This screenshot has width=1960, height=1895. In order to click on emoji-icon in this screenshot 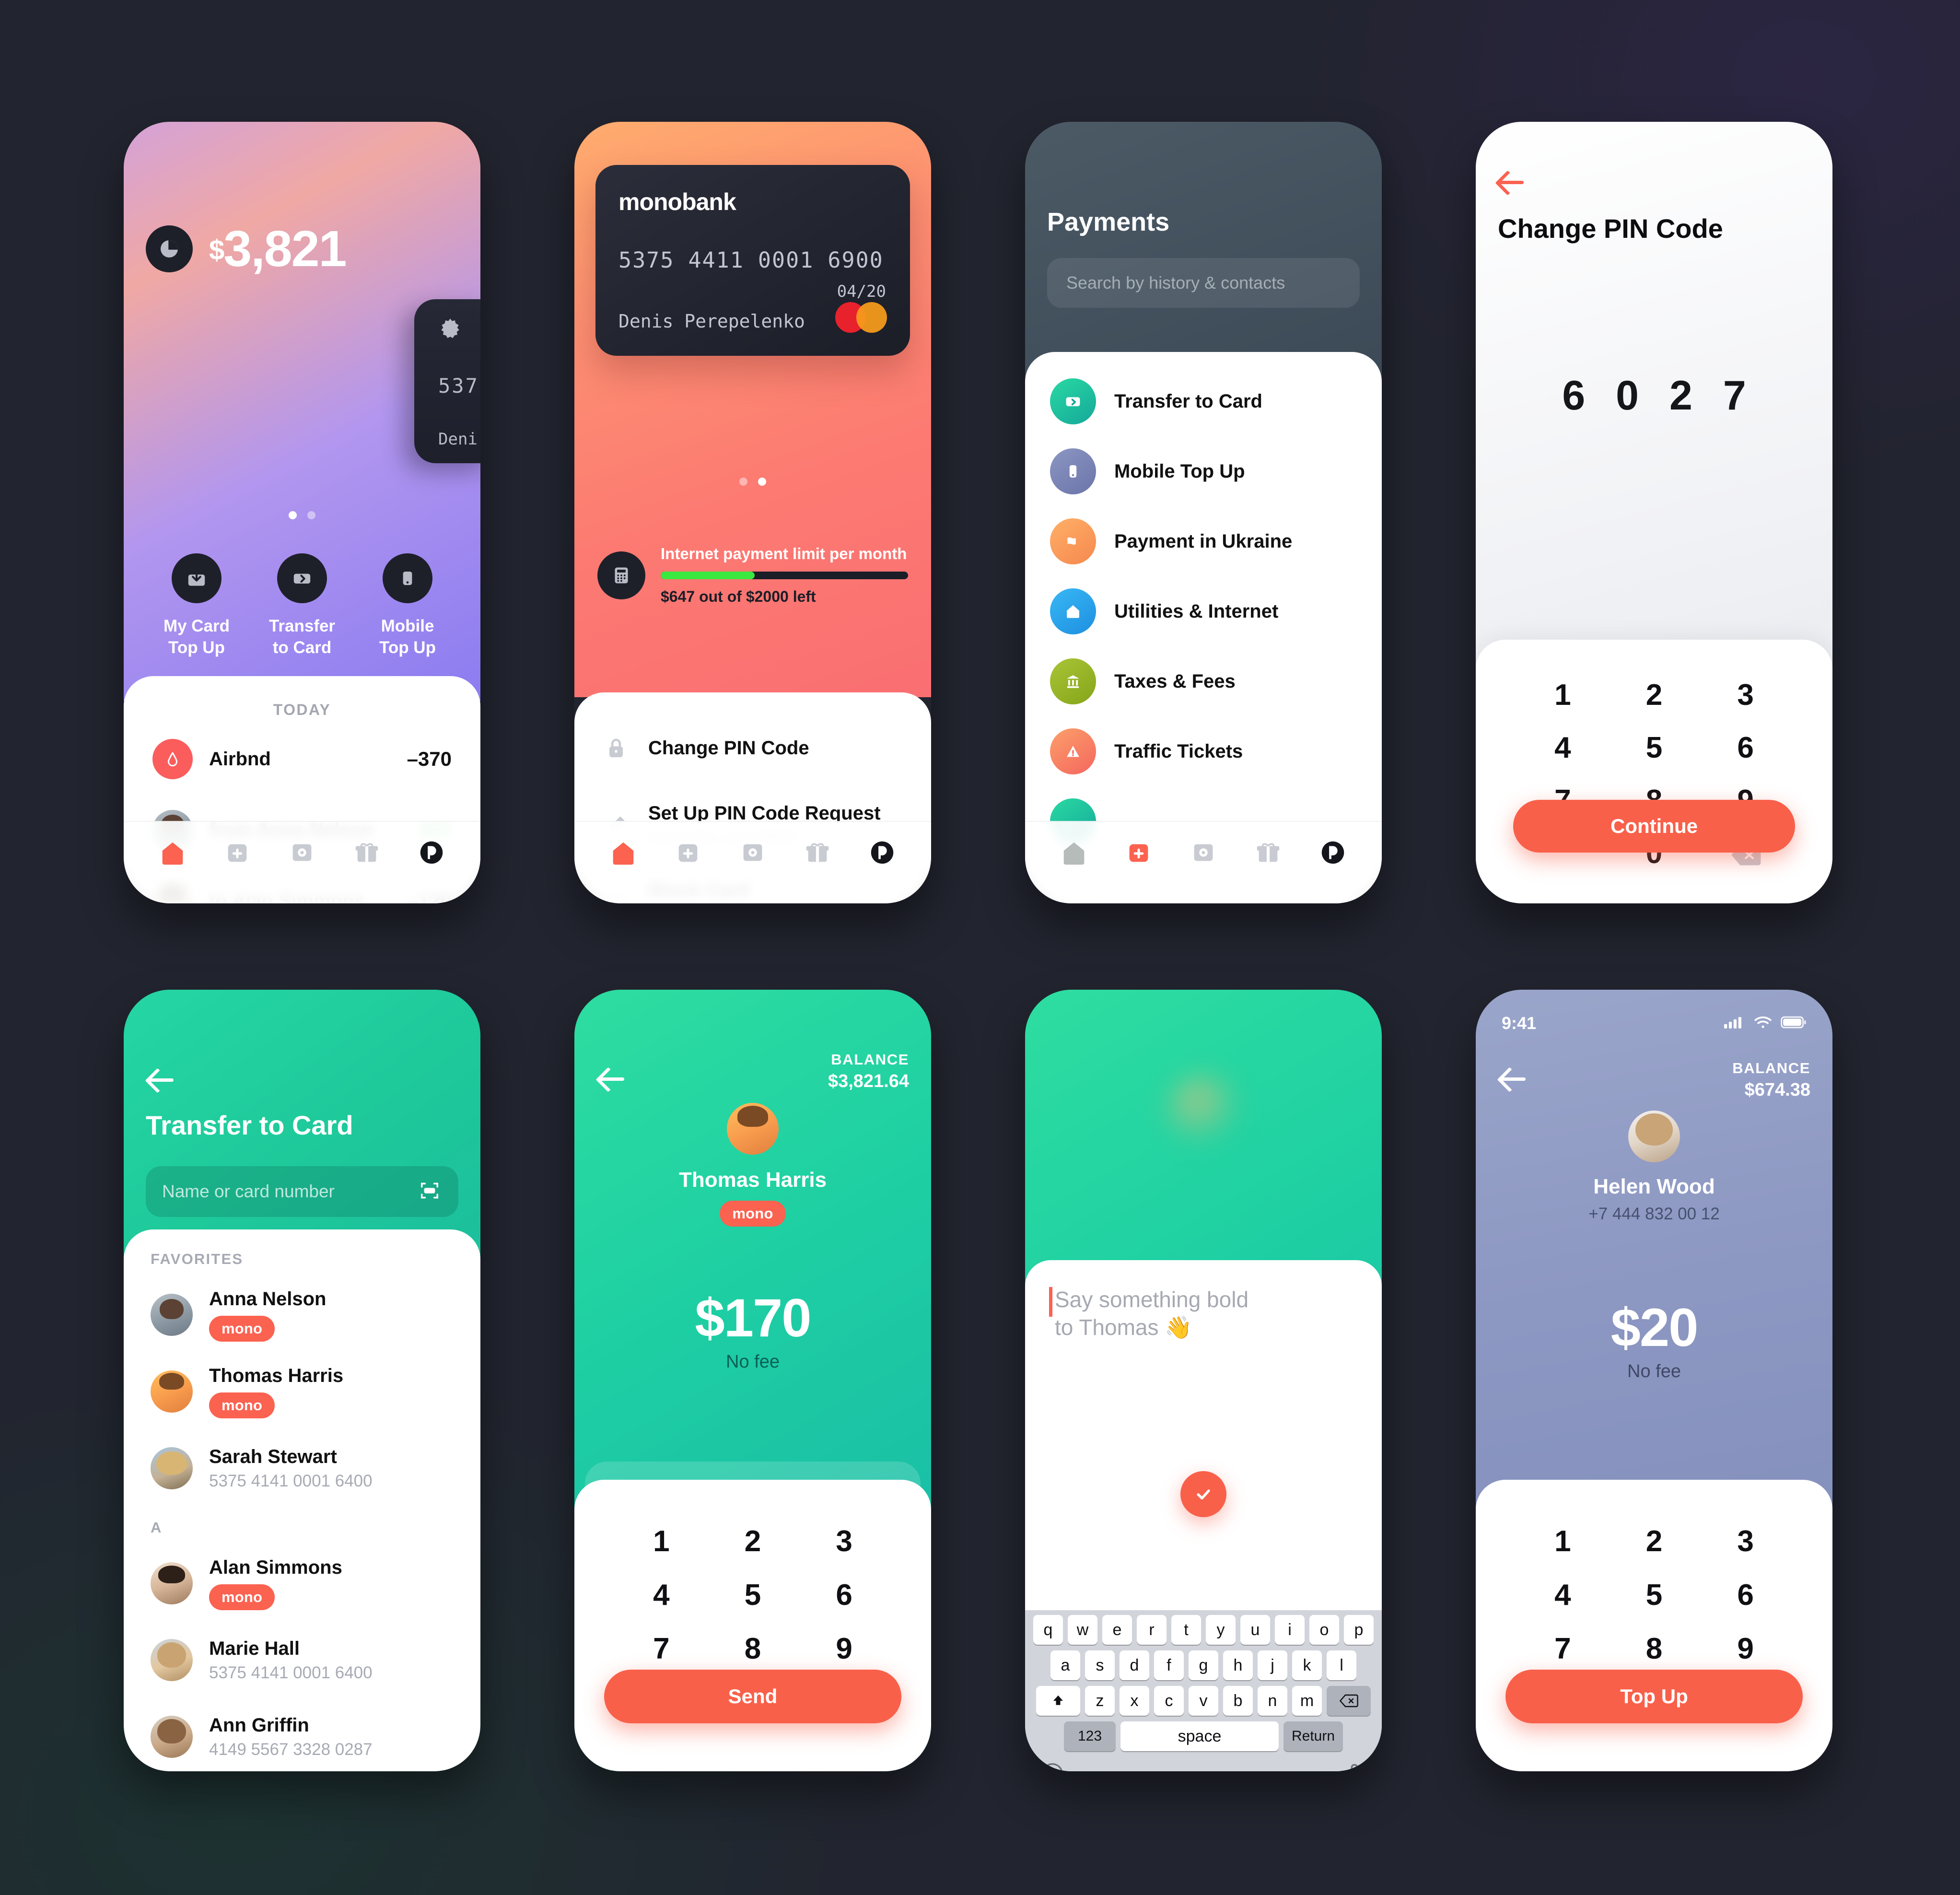, I will do `click(1052, 1766)`.